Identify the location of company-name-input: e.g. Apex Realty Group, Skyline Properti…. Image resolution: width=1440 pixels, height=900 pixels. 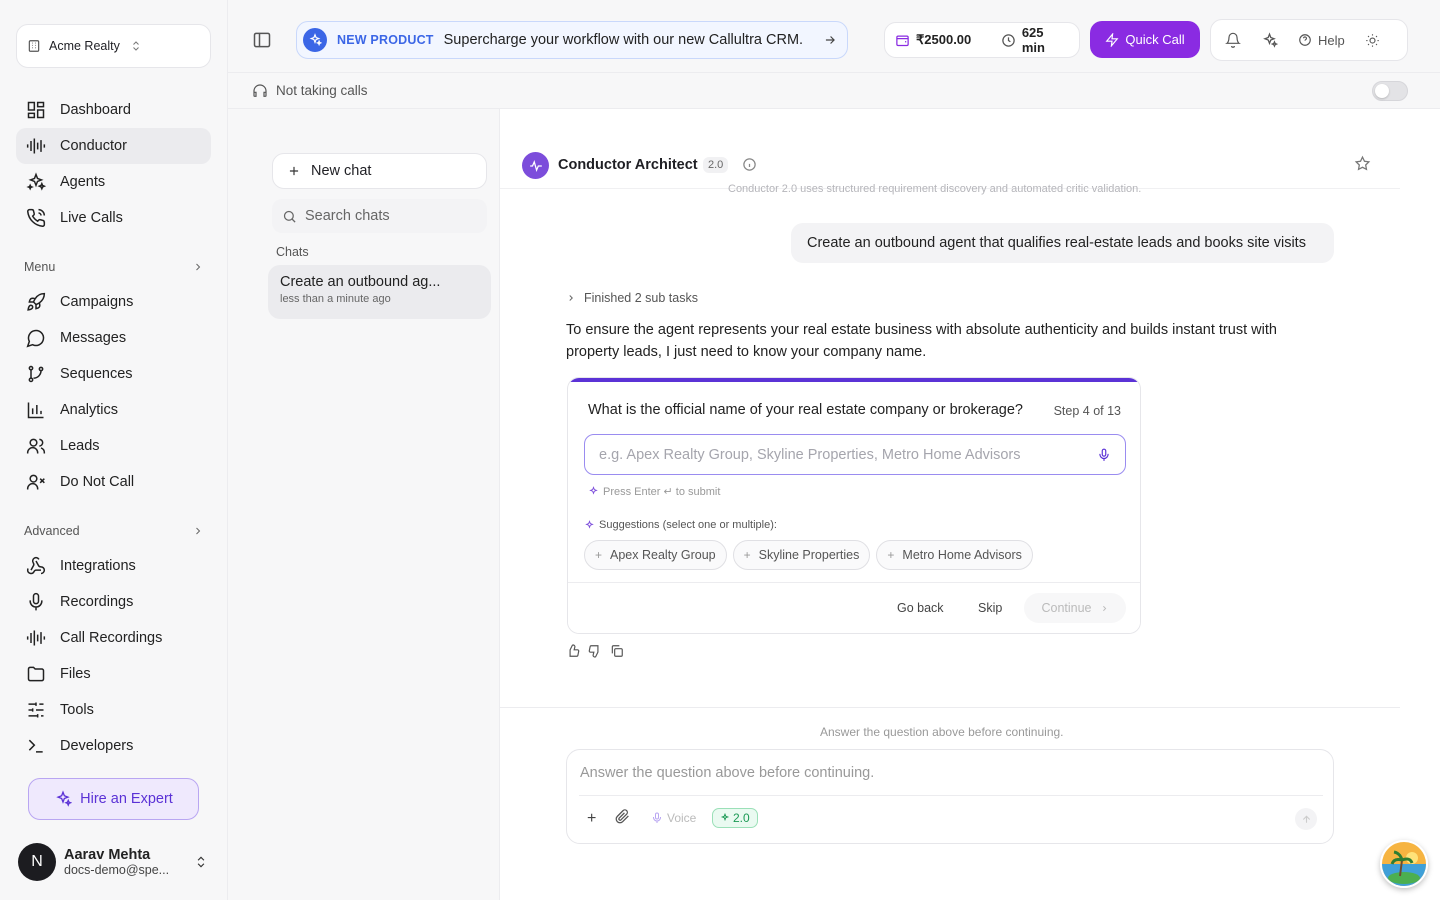
(855, 454).